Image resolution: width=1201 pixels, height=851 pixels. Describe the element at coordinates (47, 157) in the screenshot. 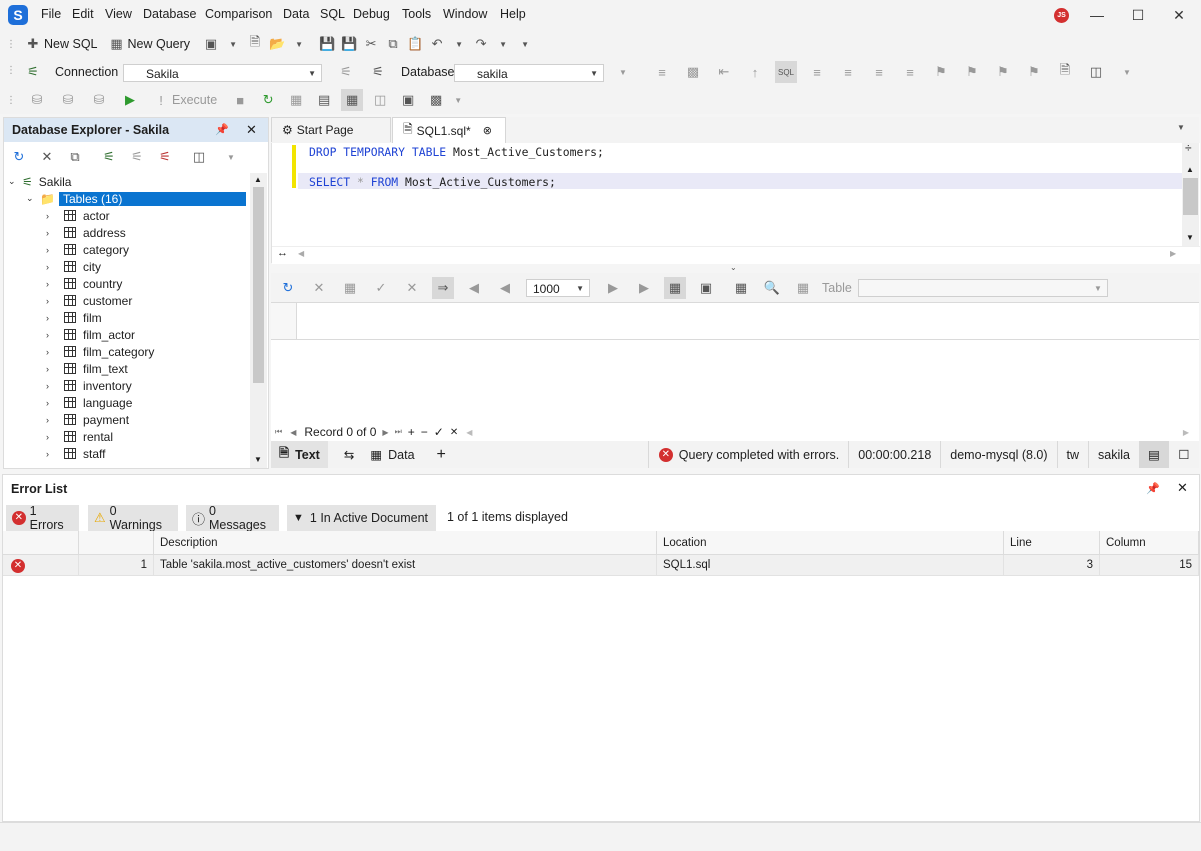

I see `delete-icon: ✕` at that location.